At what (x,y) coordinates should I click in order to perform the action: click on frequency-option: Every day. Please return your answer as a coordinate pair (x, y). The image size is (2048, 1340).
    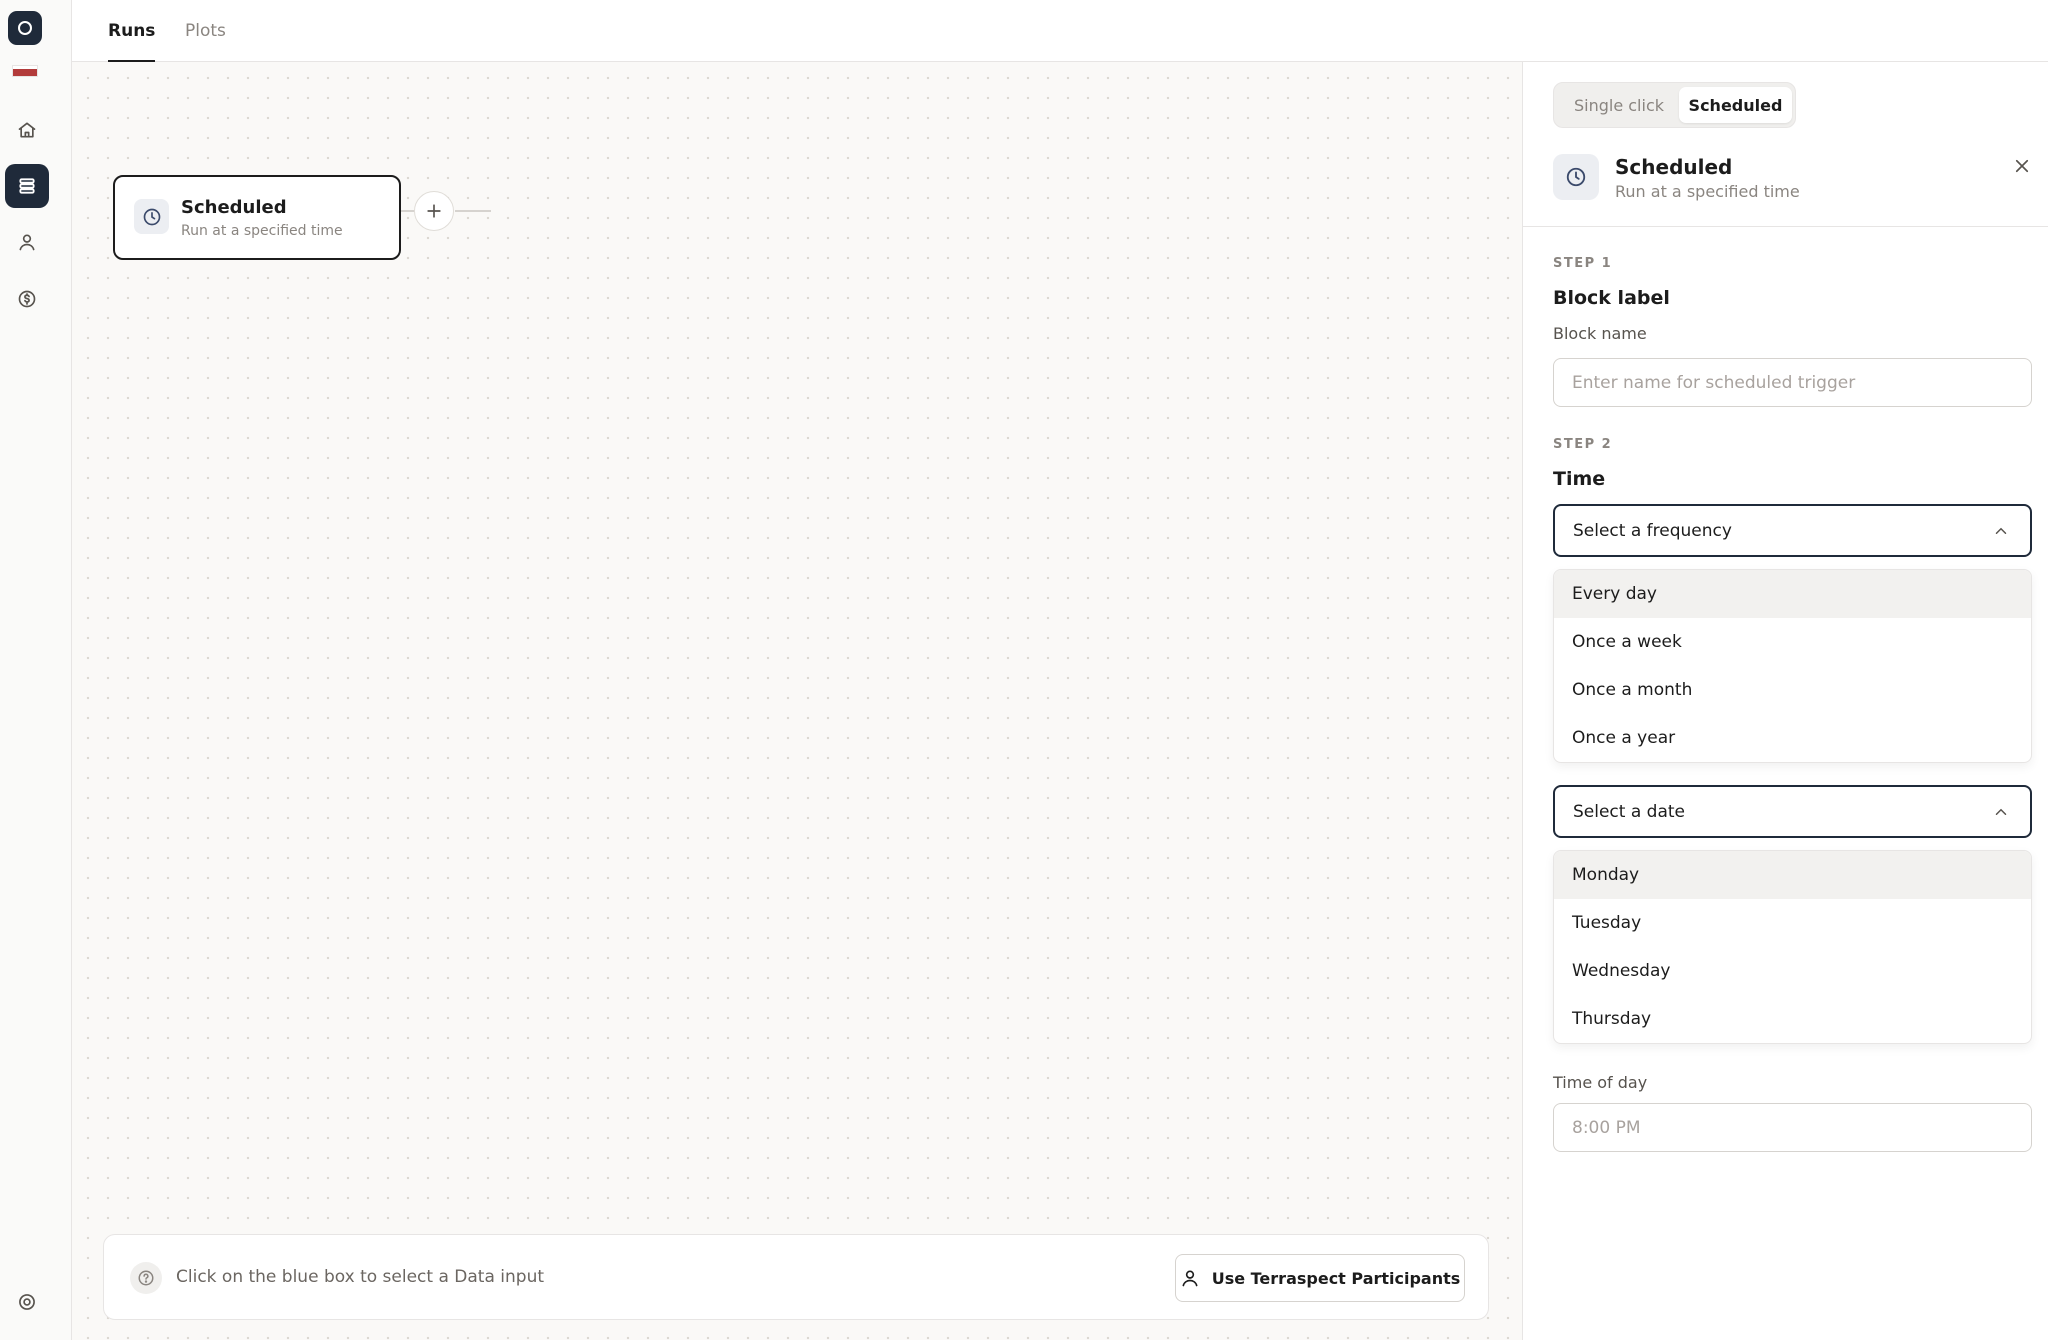
    Looking at the image, I should click on (1792, 594).